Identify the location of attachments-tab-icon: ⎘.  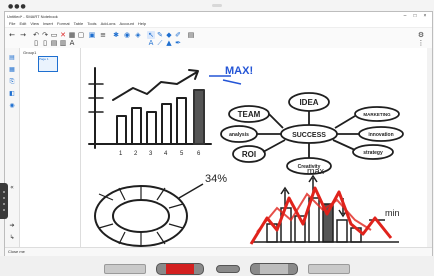
(12, 82).